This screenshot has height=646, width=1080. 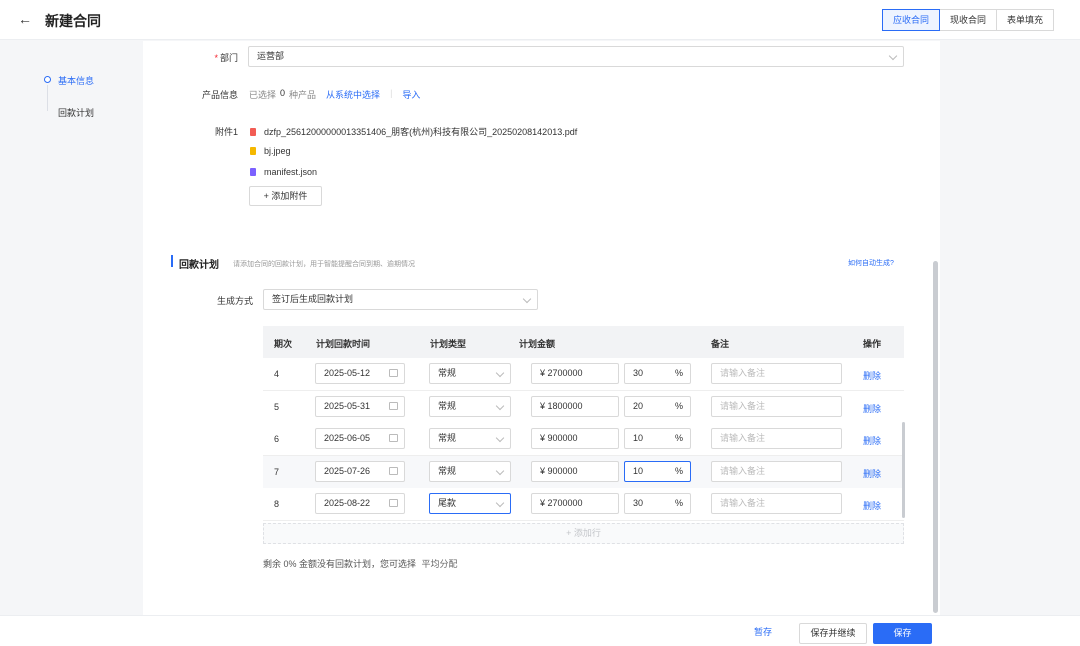 I want to click on period-cell: 8, so click(x=277, y=504).